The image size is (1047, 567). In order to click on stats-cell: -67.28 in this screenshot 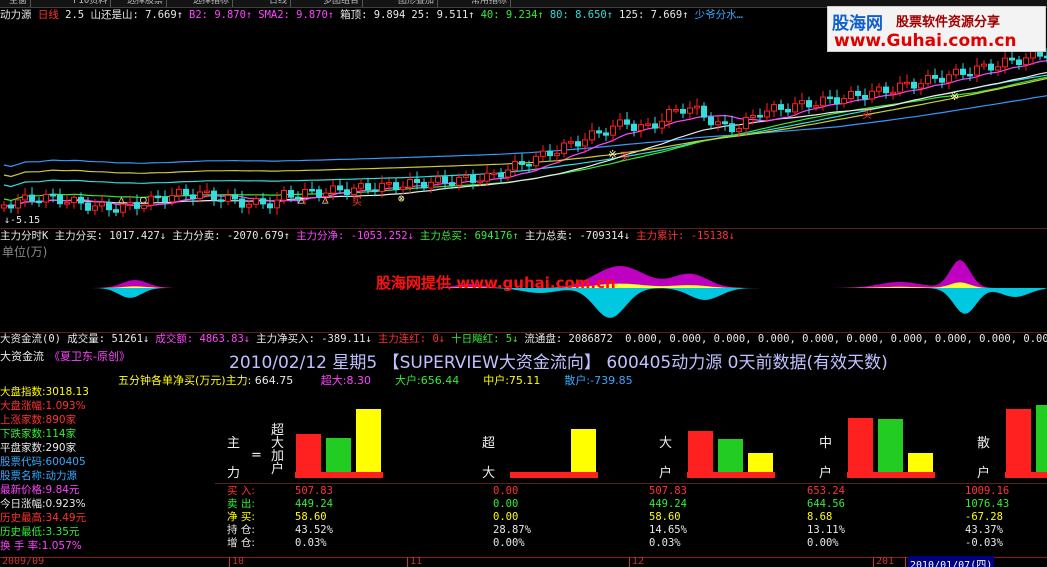, I will do `click(984, 517)`.